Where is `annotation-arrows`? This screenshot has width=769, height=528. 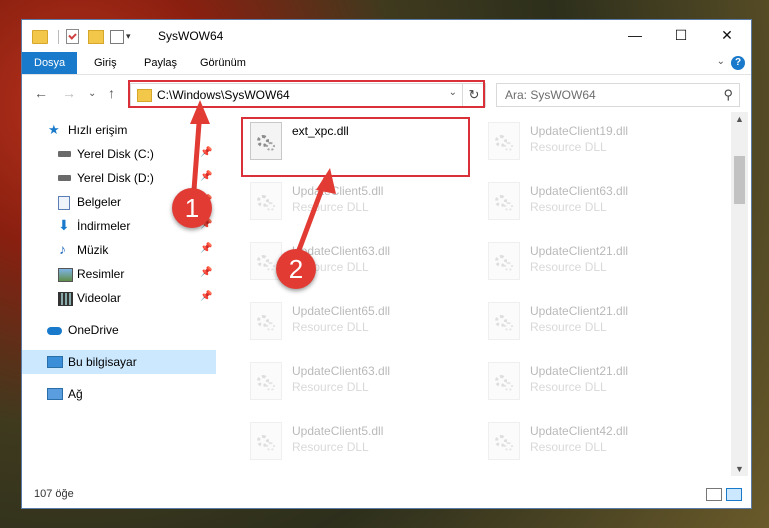
annotation-arrows is located at coordinates (263, 179).